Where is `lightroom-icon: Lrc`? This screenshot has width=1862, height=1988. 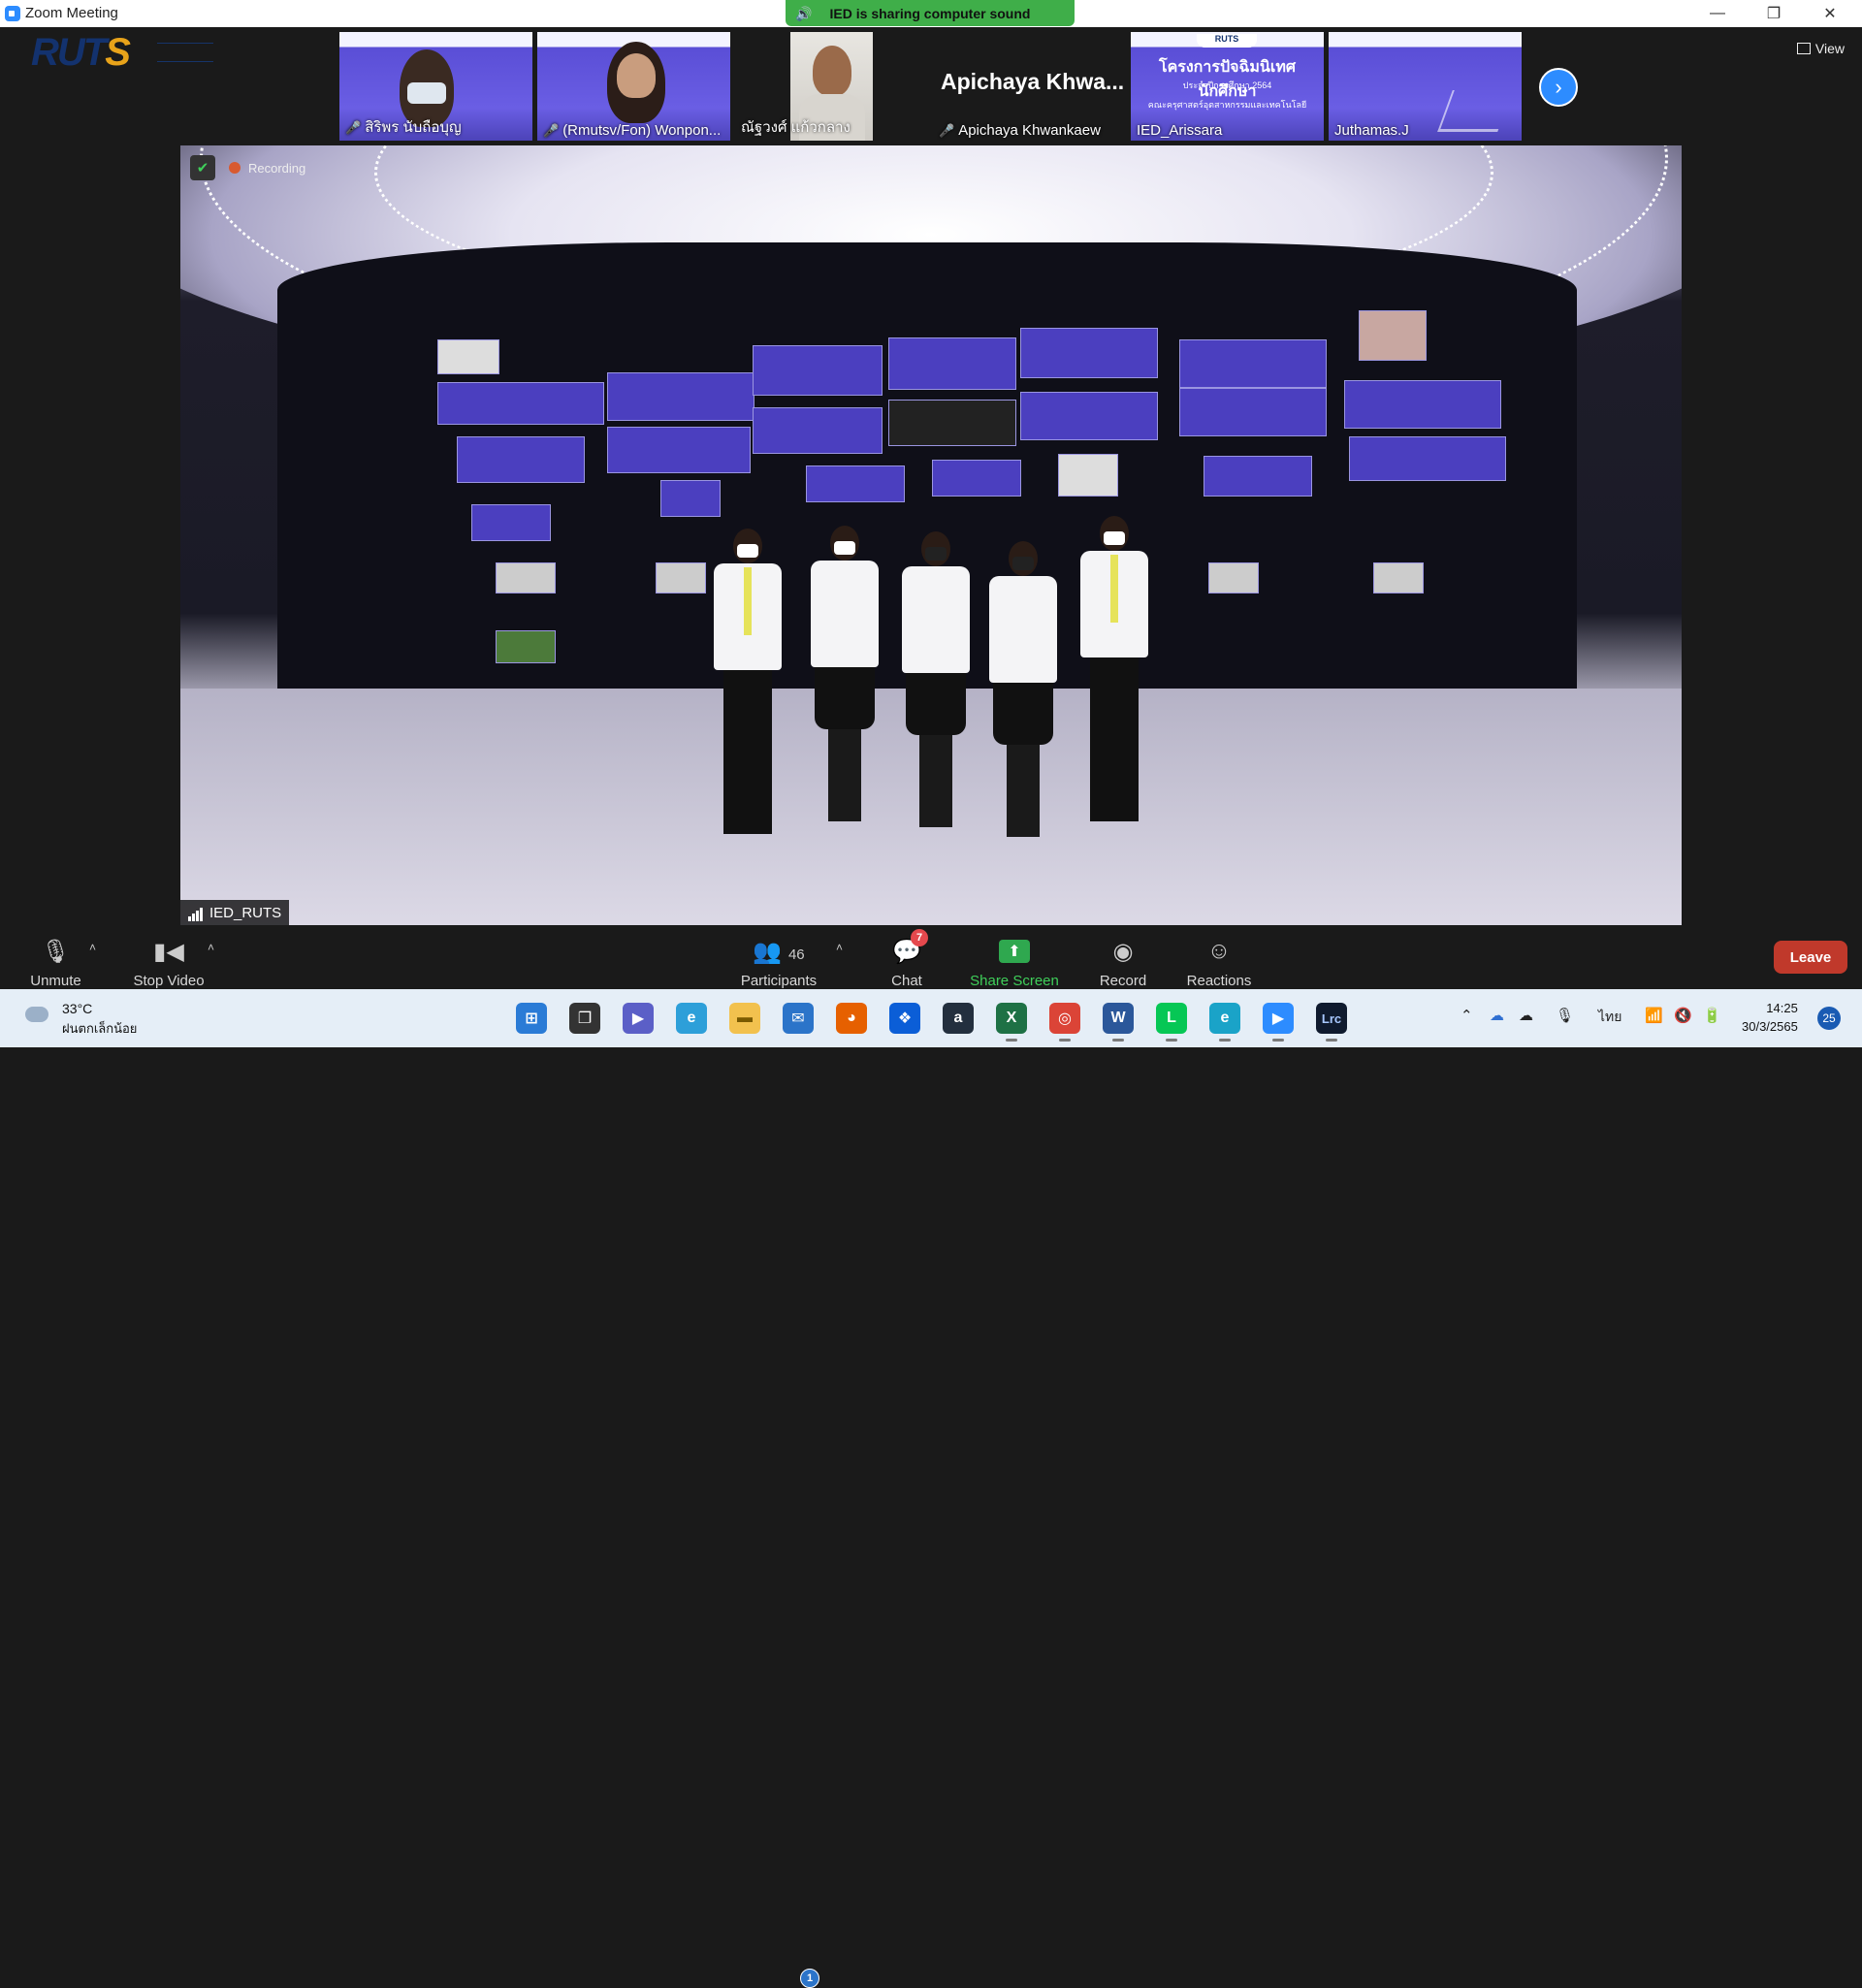 lightroom-icon: Lrc is located at coordinates (1332, 1022).